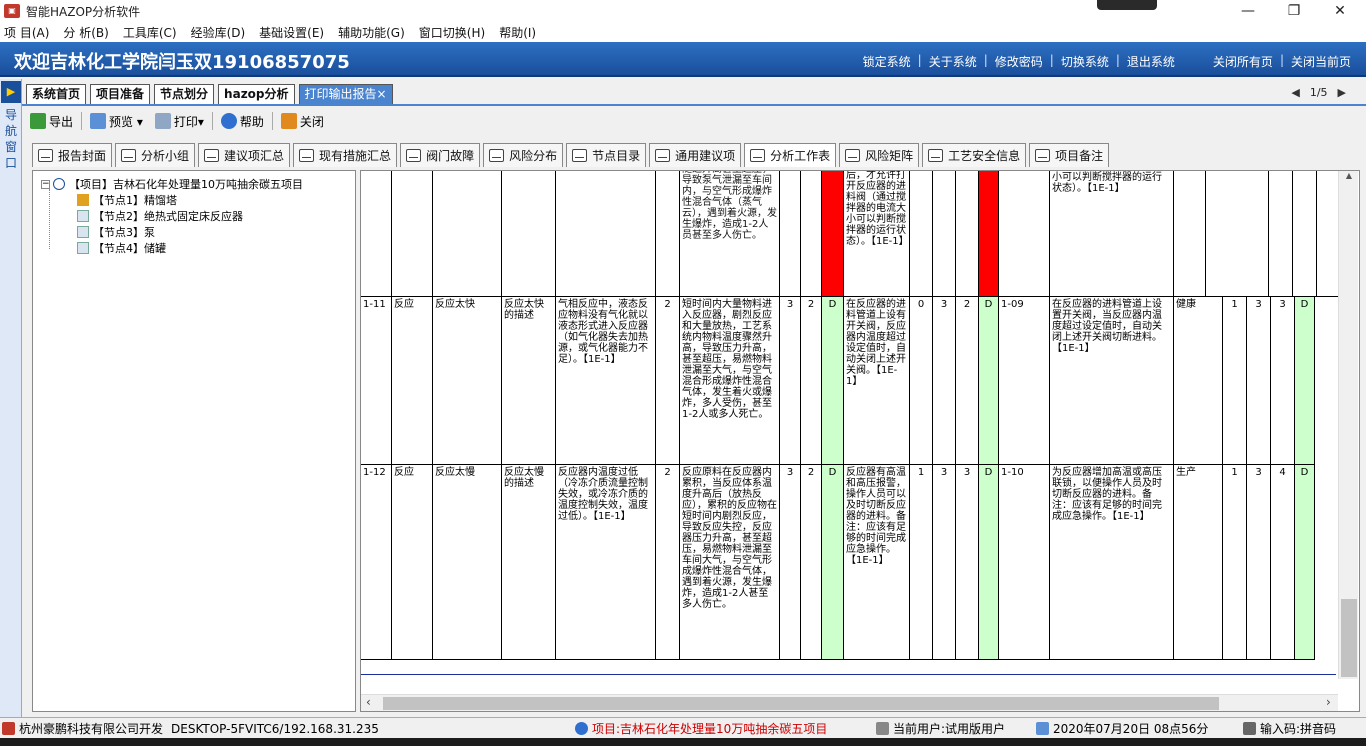  What do you see at coordinates (376, 381) in the screenshot?
I see `table-cell-id: 1-11` at bounding box center [376, 381].